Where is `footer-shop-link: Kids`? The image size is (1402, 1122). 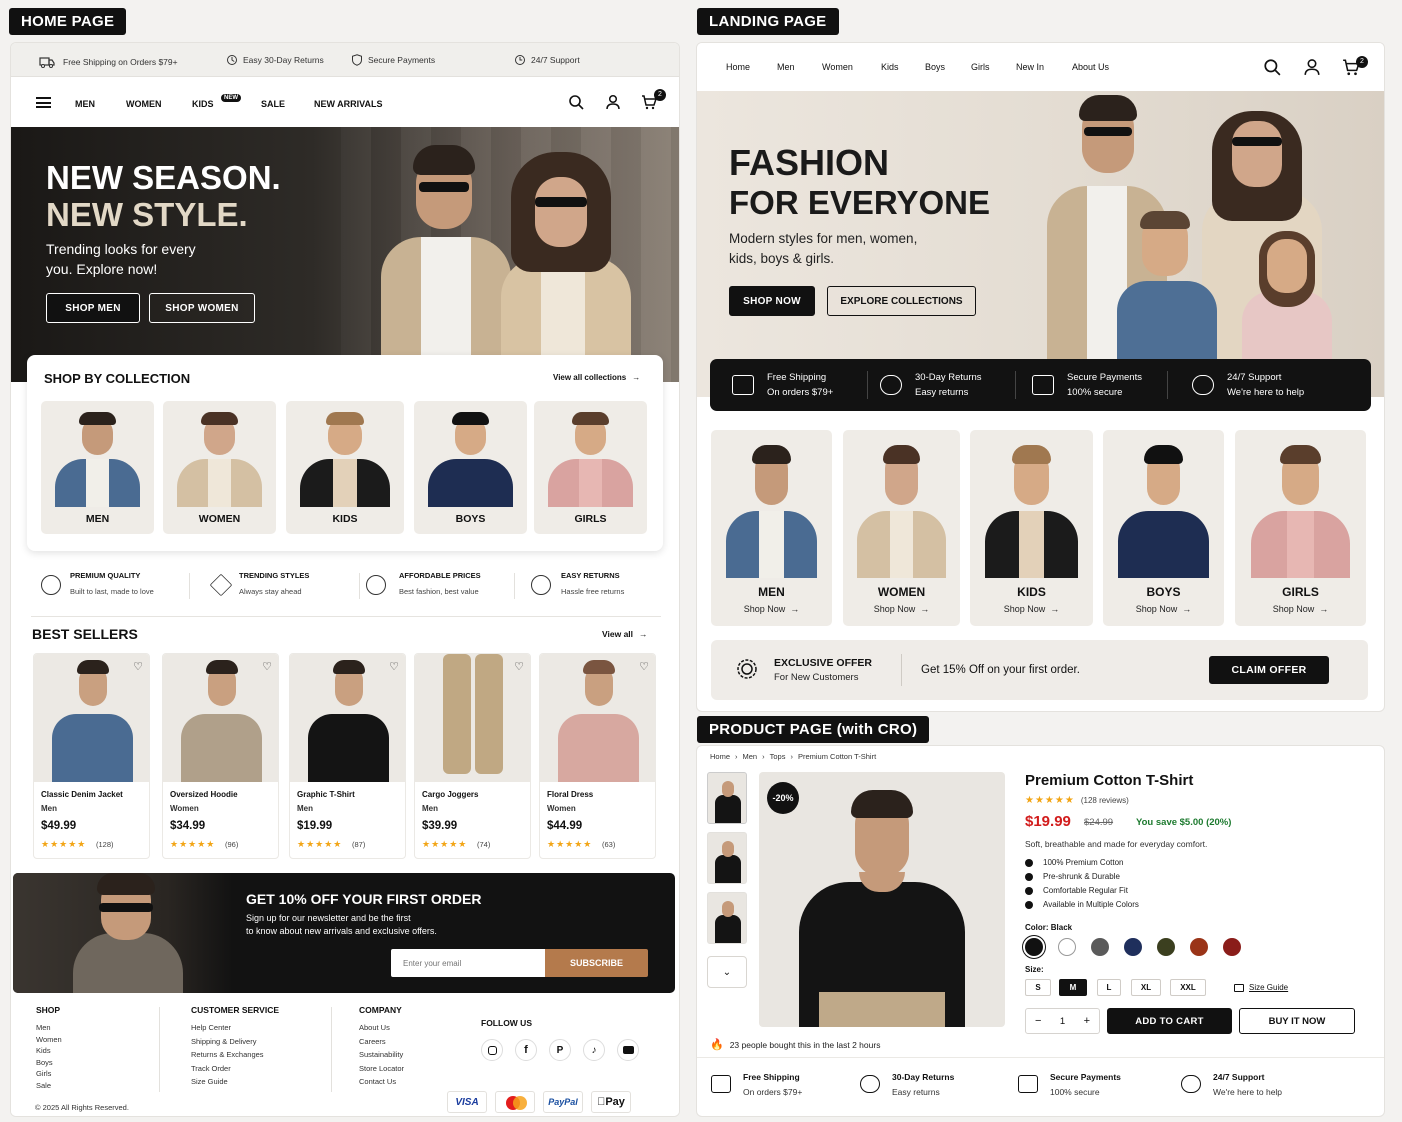 footer-shop-link: Kids is located at coordinates (43, 1050).